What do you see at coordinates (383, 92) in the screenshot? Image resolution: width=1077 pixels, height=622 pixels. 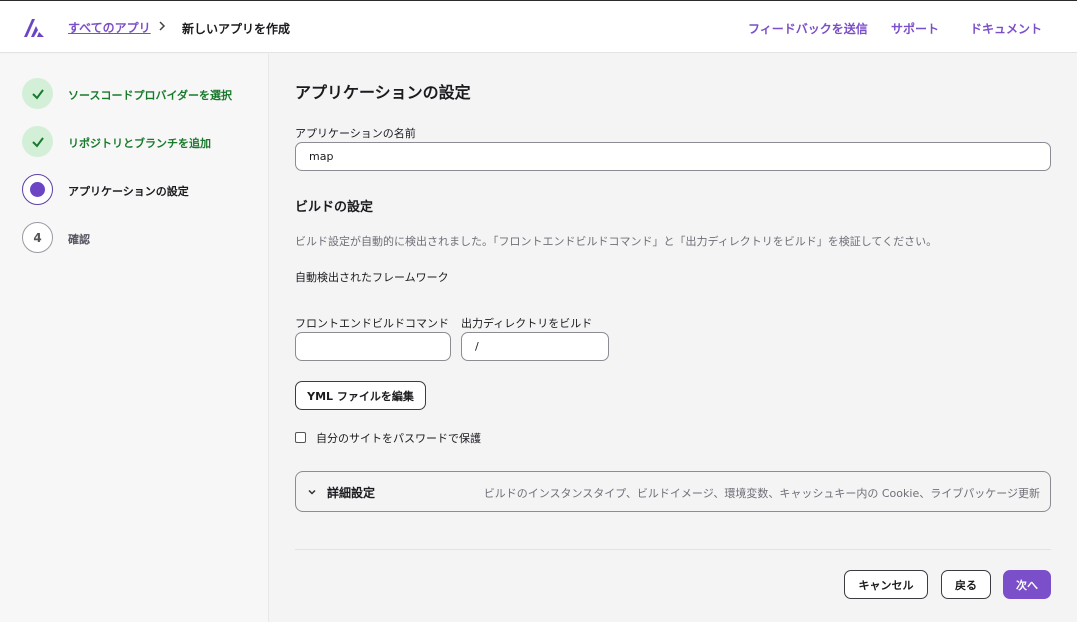 I see `page-title: アプリケーションの設定` at bounding box center [383, 92].